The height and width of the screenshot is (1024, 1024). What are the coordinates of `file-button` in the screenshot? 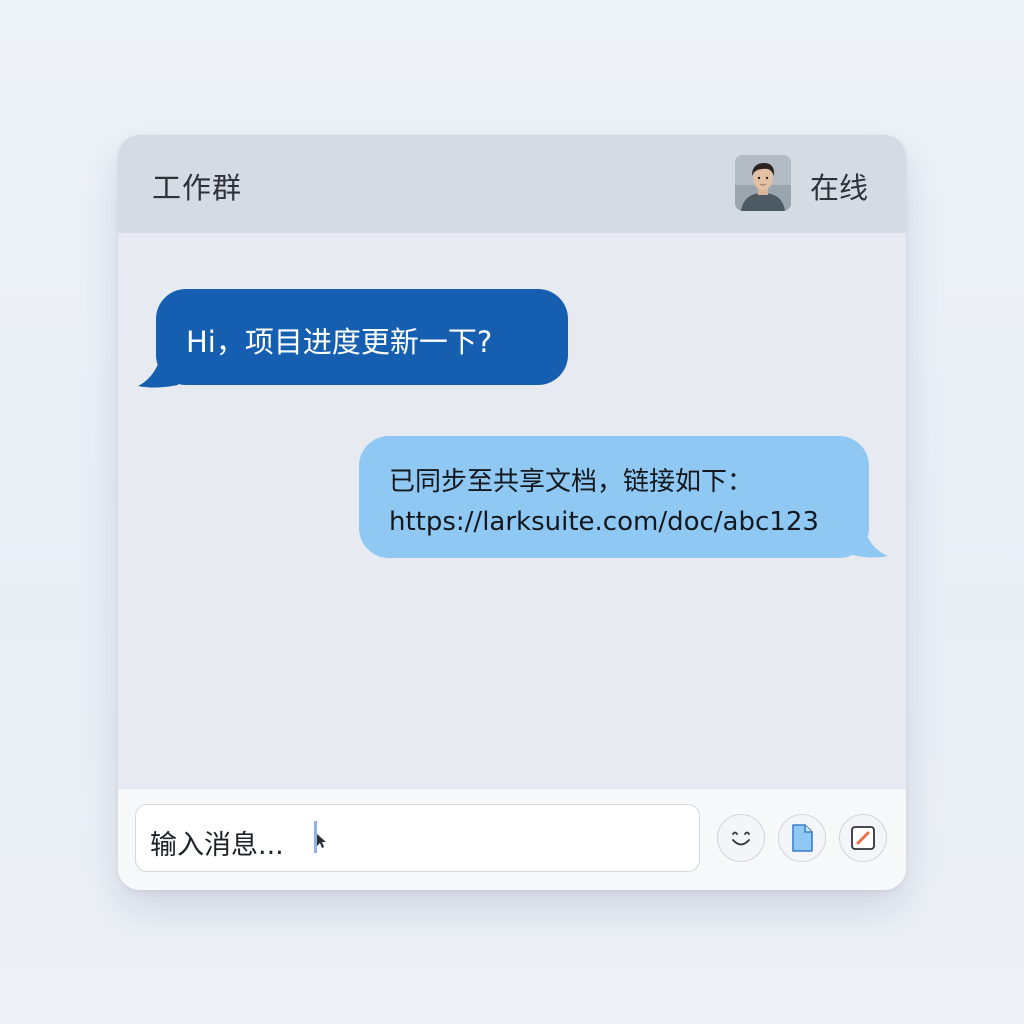 It's located at (802, 838).